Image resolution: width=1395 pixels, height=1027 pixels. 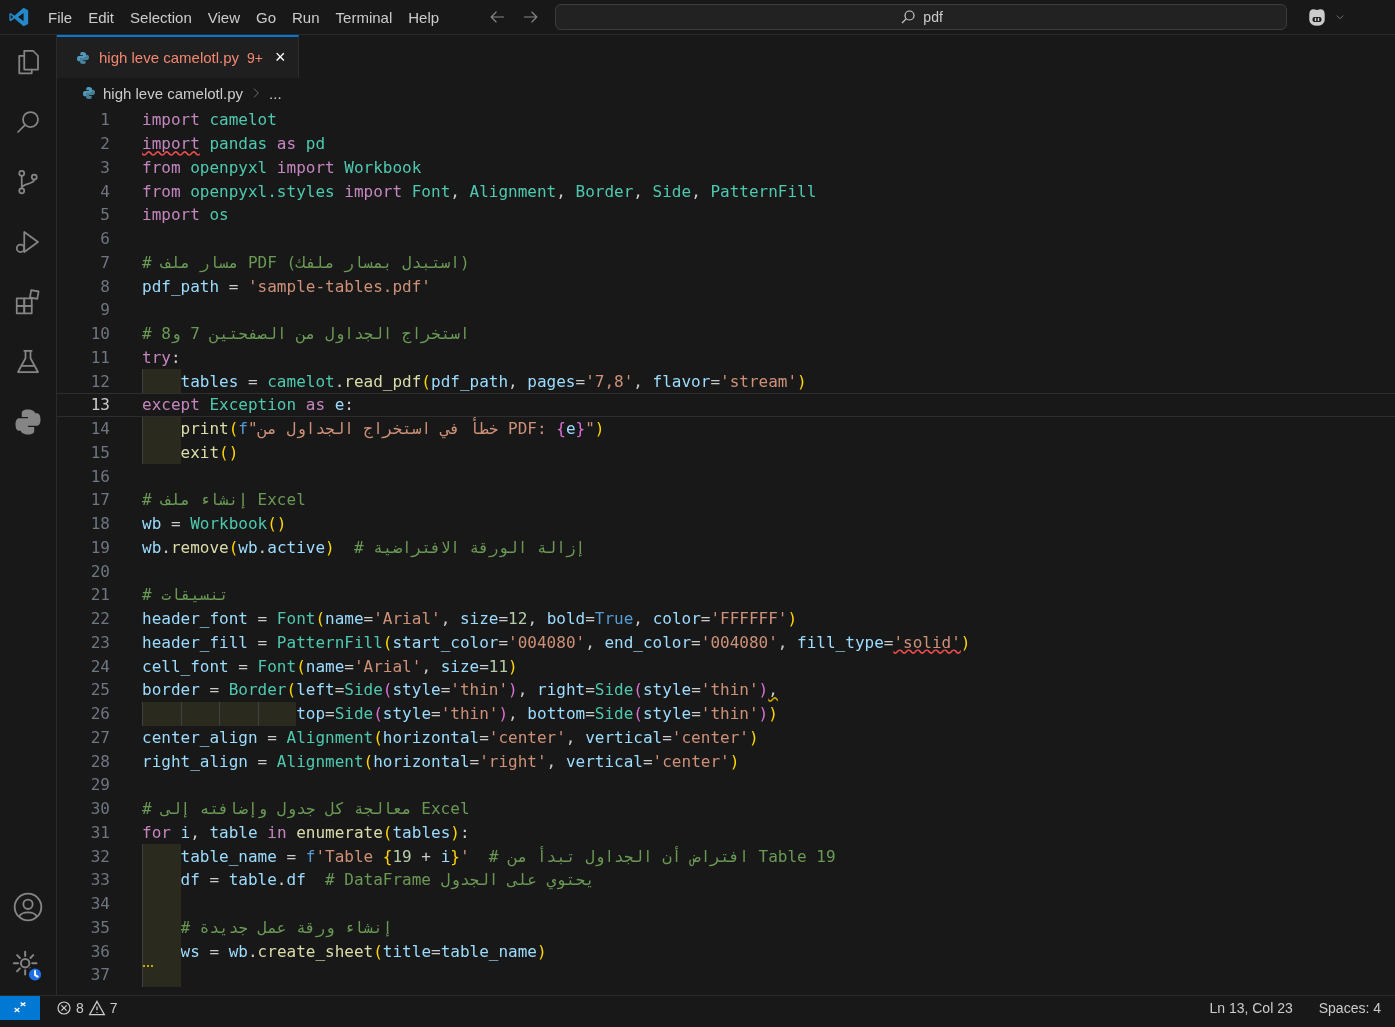 What do you see at coordinates (99, 927) in the screenshot?
I see `line-number: 35` at bounding box center [99, 927].